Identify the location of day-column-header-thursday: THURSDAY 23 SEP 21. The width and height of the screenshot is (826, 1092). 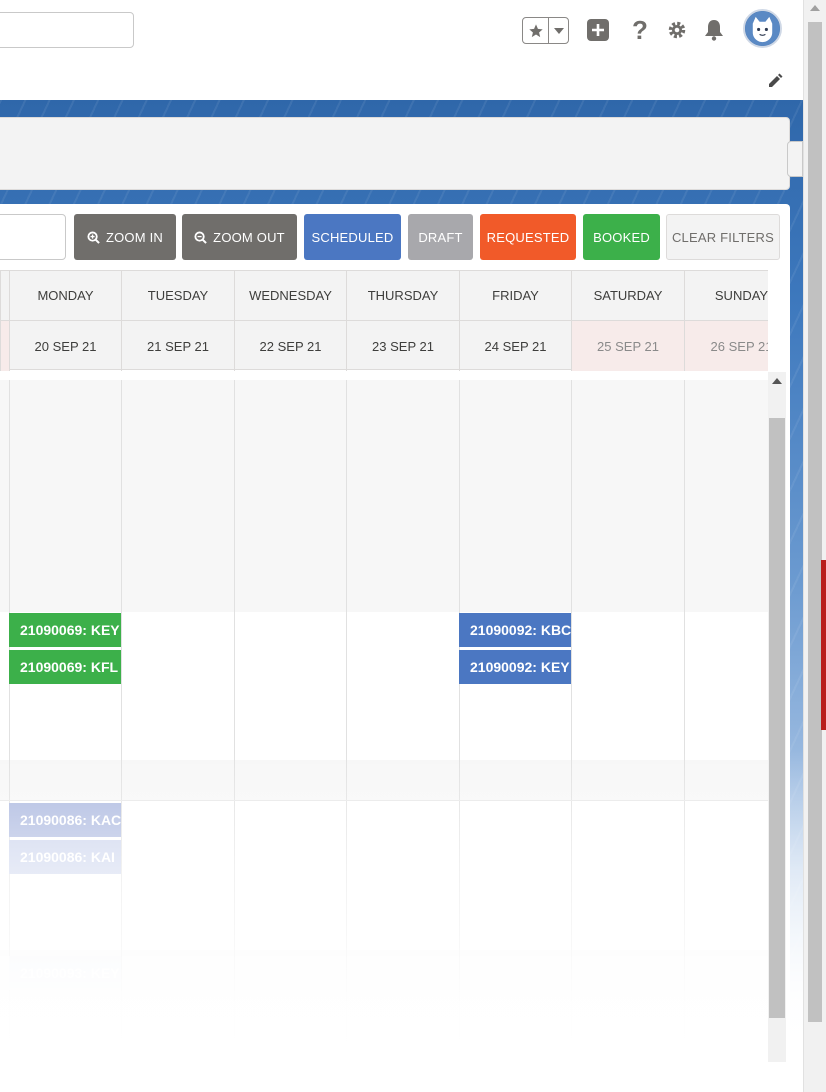
(402, 321).